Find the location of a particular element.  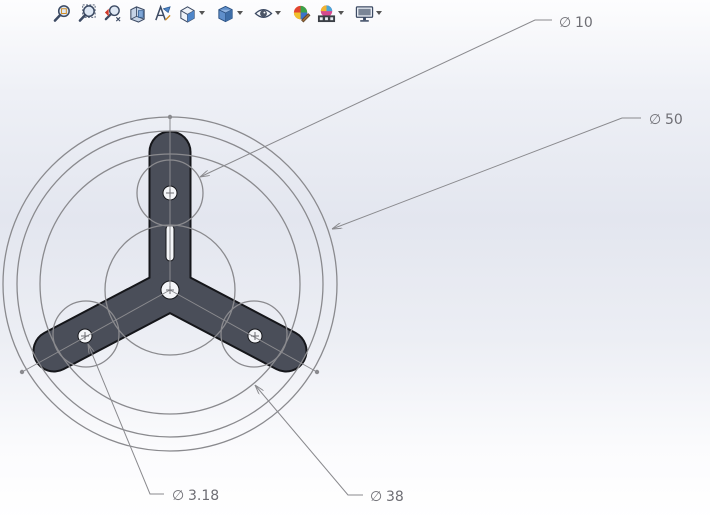

dimension-value-3-18: 3.18 is located at coordinates (203, 496).